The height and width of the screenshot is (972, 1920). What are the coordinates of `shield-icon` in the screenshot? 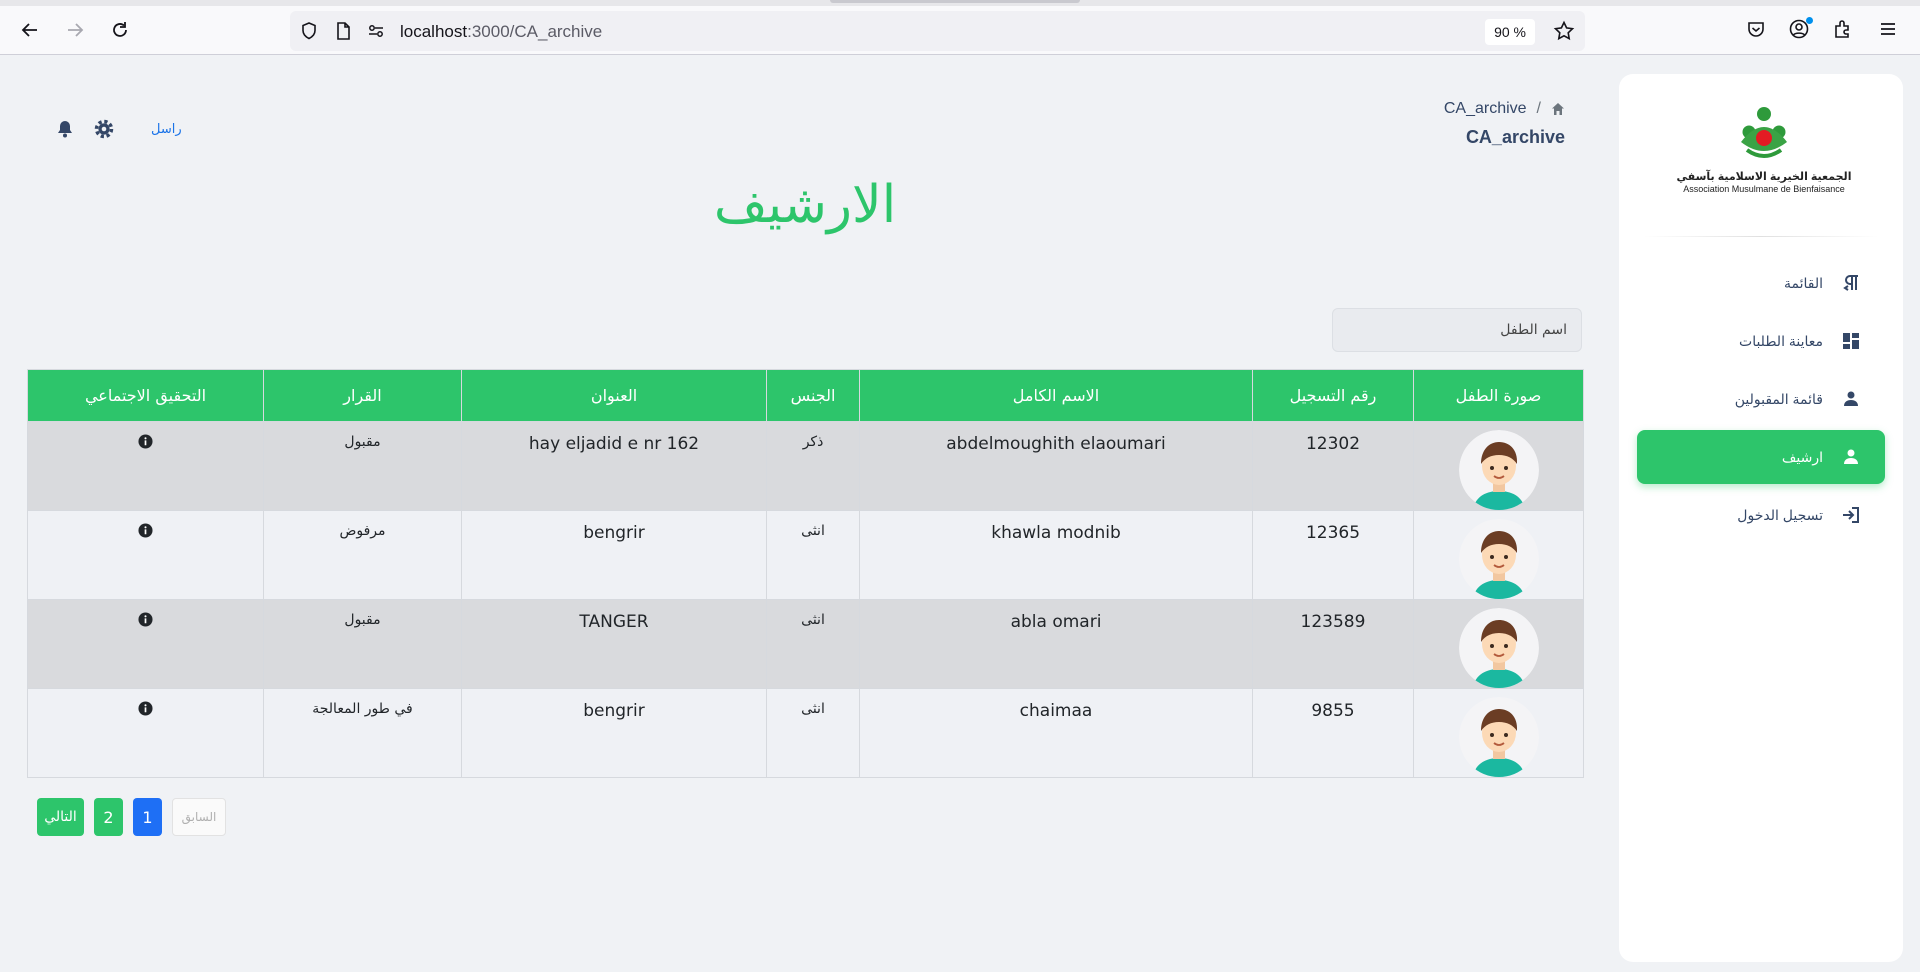 It's located at (309, 31).